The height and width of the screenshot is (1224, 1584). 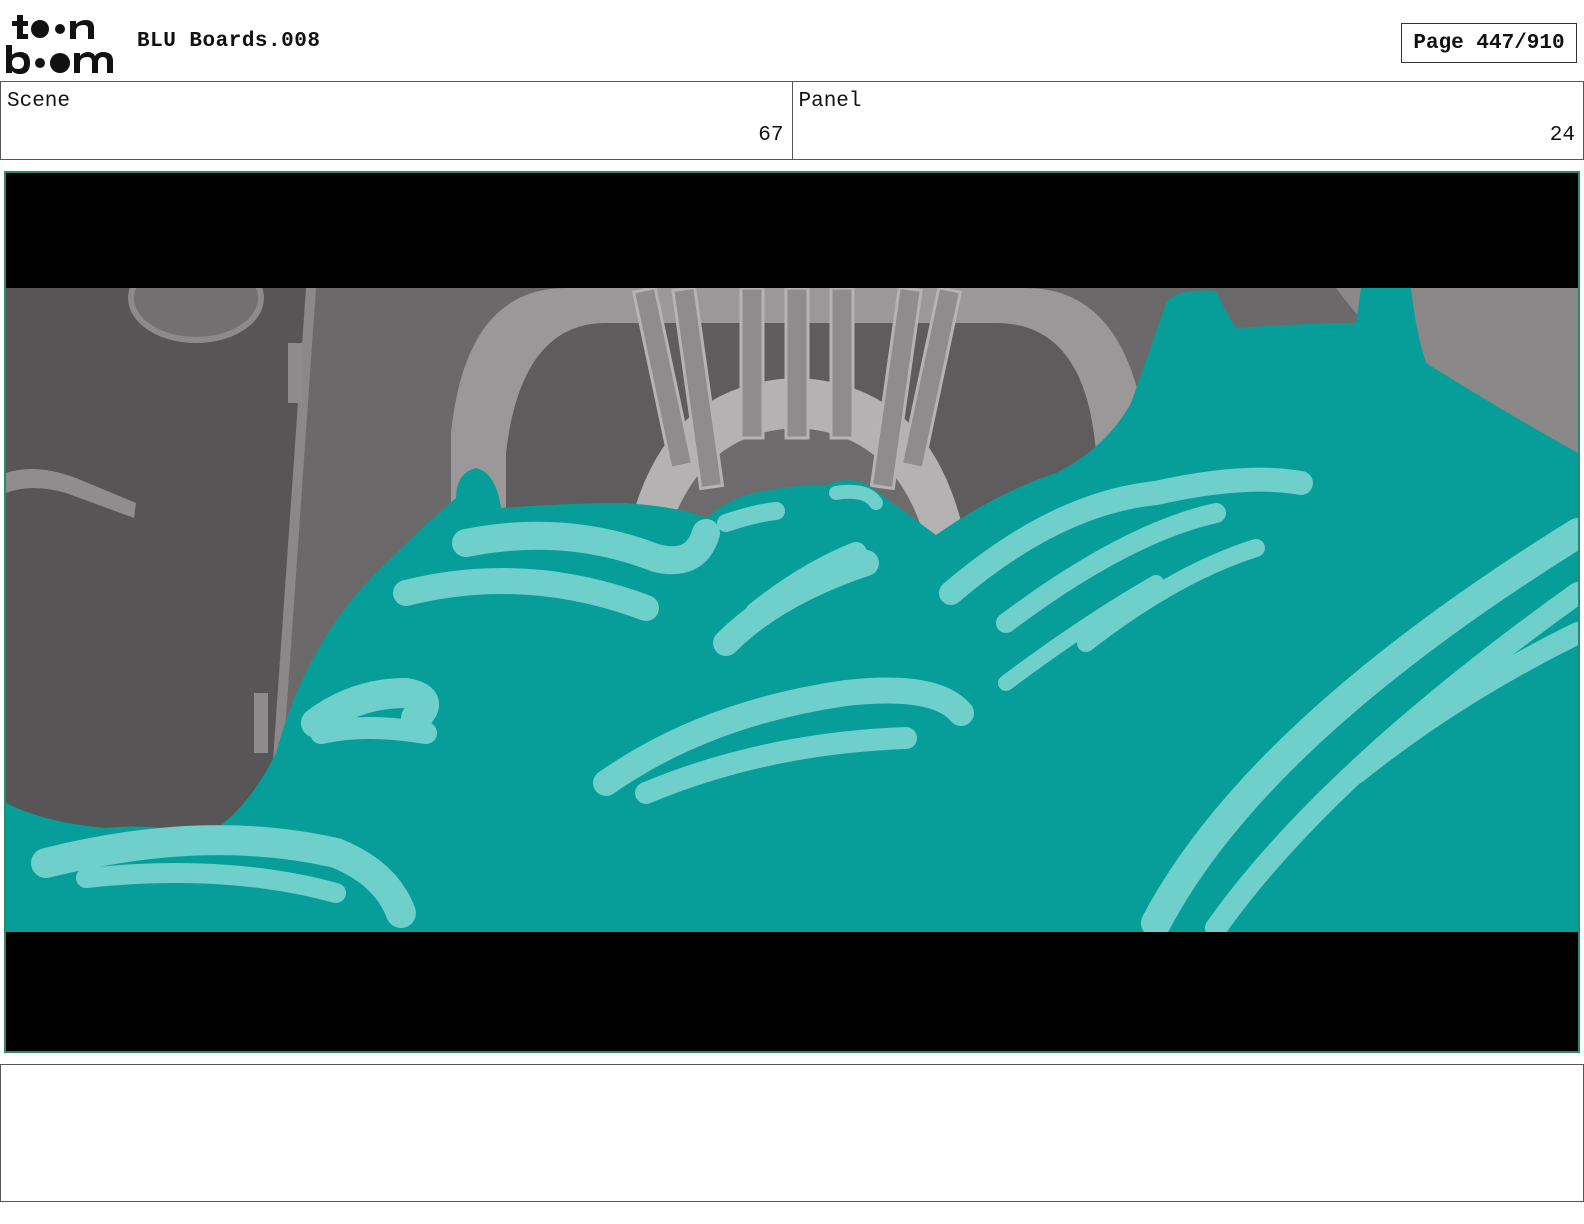 I want to click on toon-boom-logo-icon, so click(x=59, y=44).